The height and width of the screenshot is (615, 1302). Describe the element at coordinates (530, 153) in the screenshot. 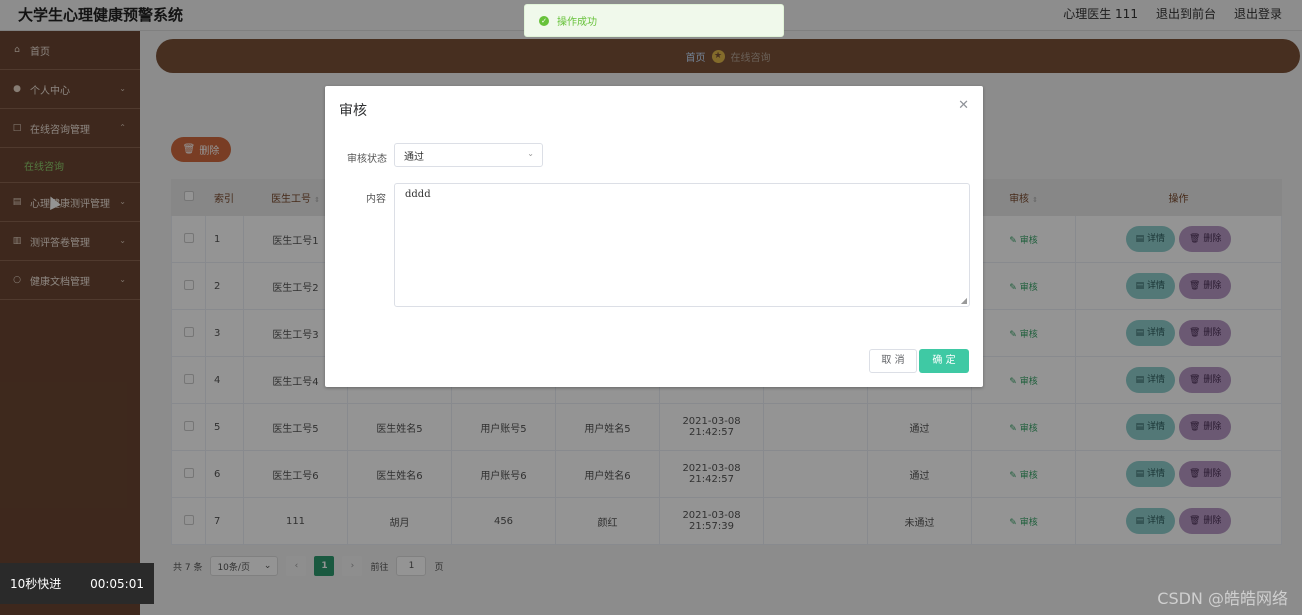

I see `chevron-down-icon: ⌄` at that location.